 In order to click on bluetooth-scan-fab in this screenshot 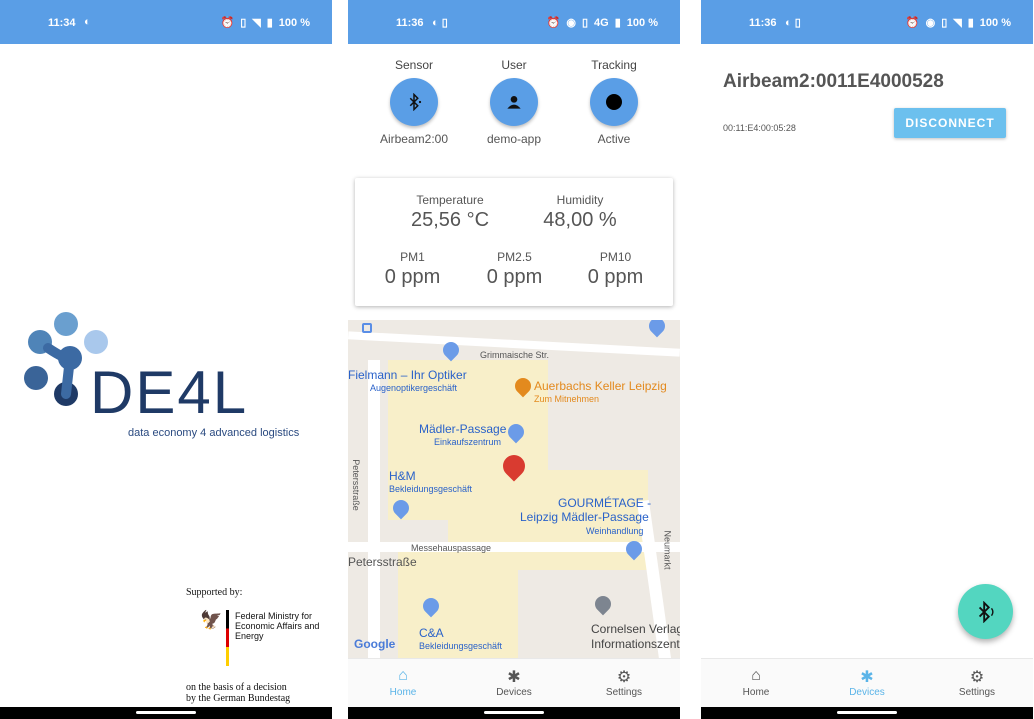, I will do `click(985, 611)`.